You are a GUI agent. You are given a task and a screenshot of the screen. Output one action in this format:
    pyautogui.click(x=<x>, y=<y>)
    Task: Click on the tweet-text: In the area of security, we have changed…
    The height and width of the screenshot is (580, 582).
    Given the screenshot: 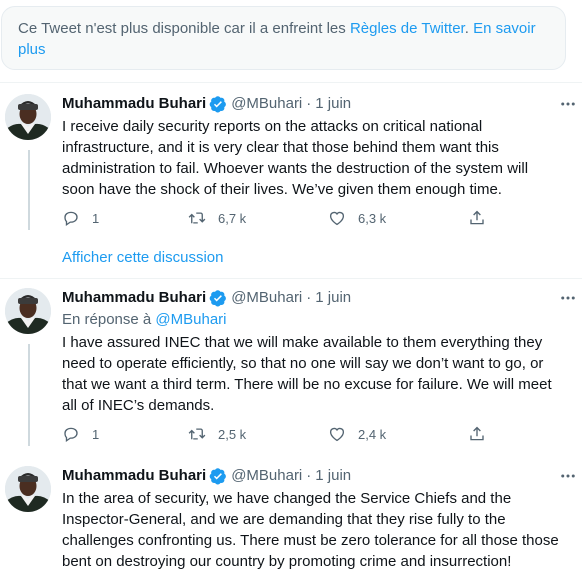 What is the action you would take?
    pyautogui.click(x=310, y=530)
    